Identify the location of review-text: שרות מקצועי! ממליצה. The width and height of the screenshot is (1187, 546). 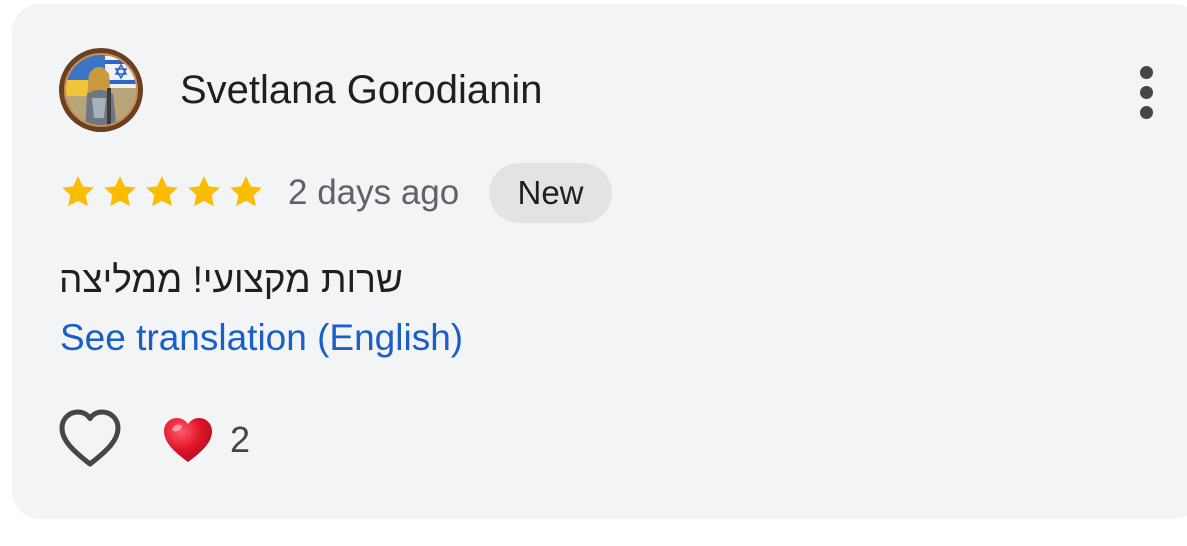
(231, 279).